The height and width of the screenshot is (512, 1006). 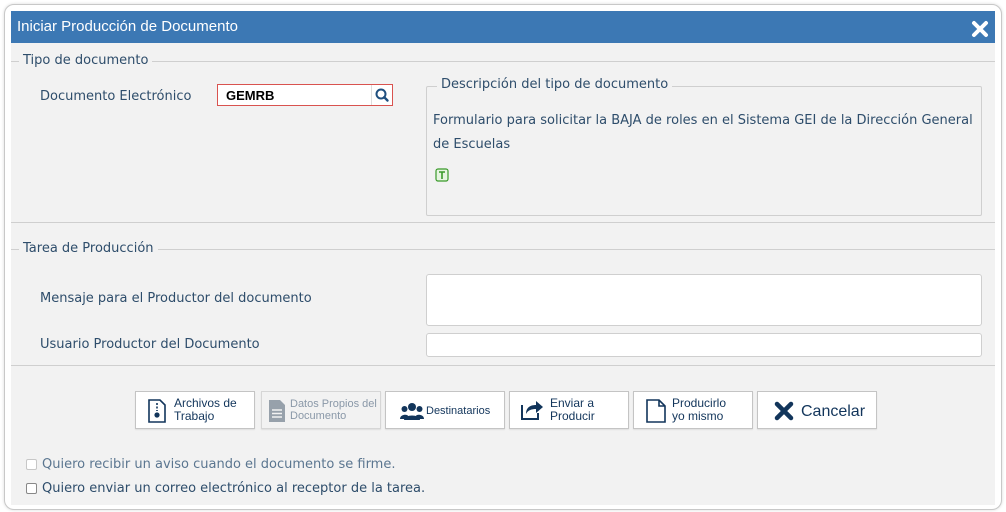 What do you see at coordinates (381, 95) in the screenshot?
I see `search-icon` at bounding box center [381, 95].